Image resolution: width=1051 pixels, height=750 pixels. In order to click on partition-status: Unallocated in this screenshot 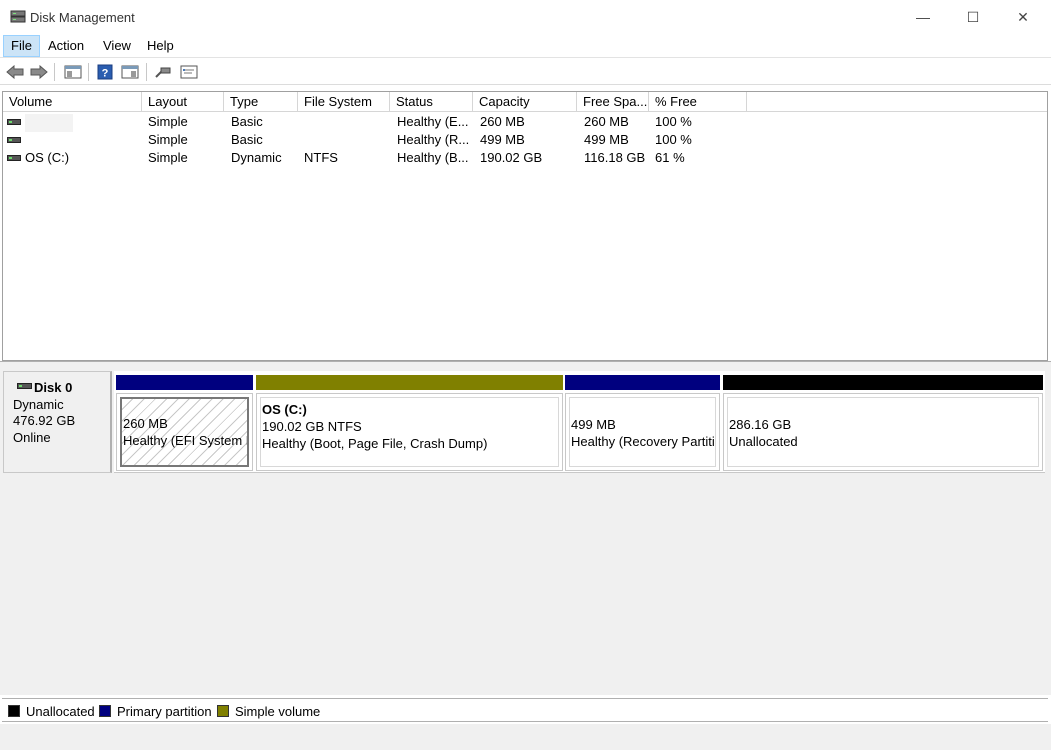, I will do `click(763, 441)`.